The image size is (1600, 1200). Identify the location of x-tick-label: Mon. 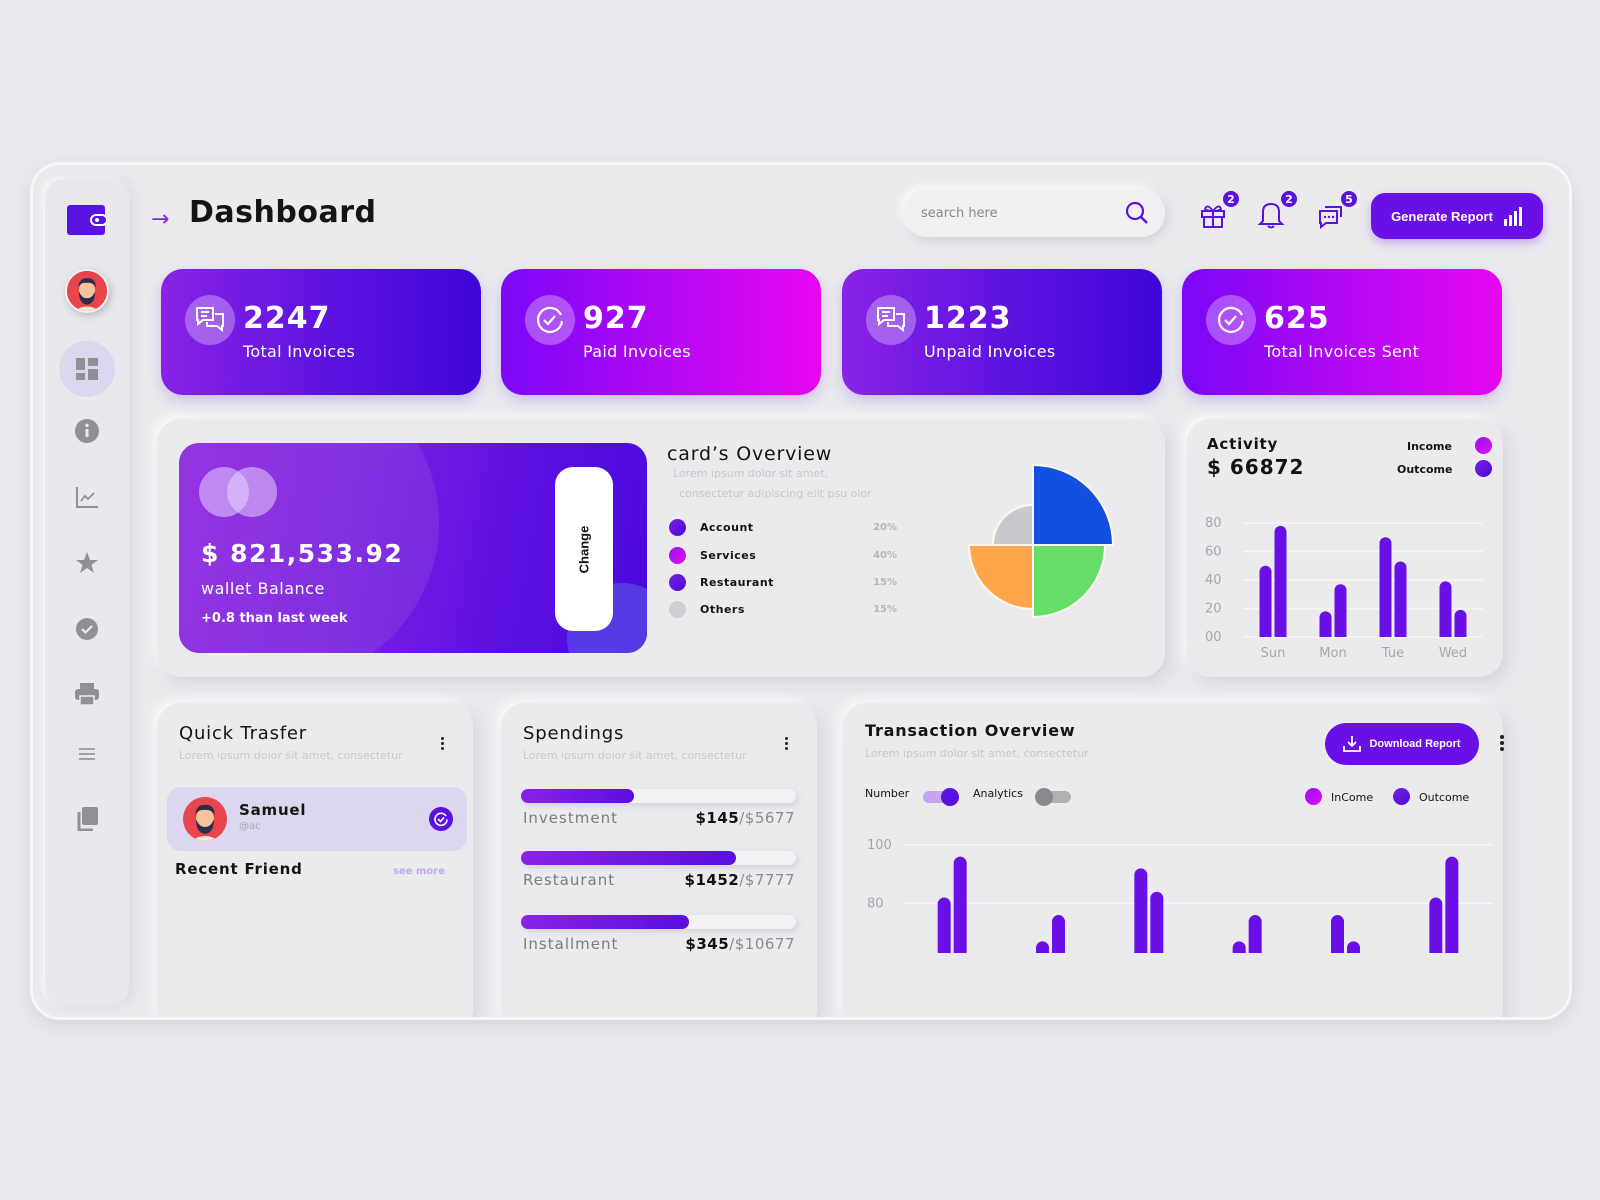
(1332, 653).